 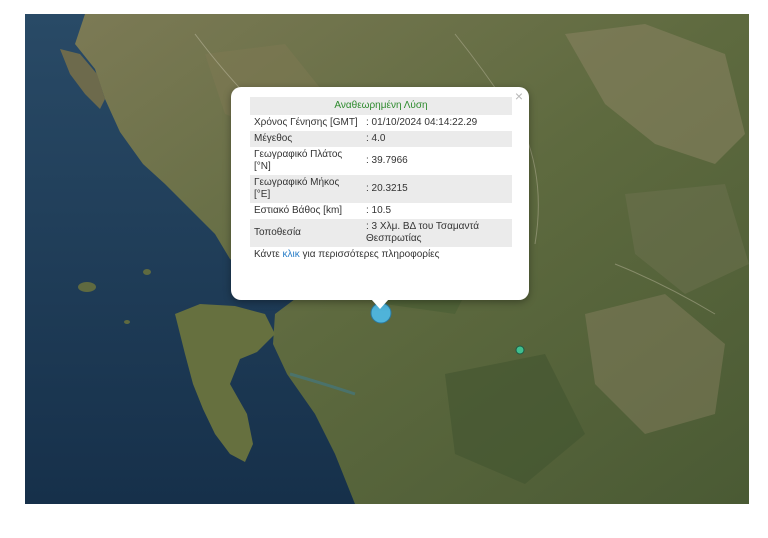 I want to click on longitude-label: Γεωγραφικό Μήκος [°E], so click(x=306, y=189).